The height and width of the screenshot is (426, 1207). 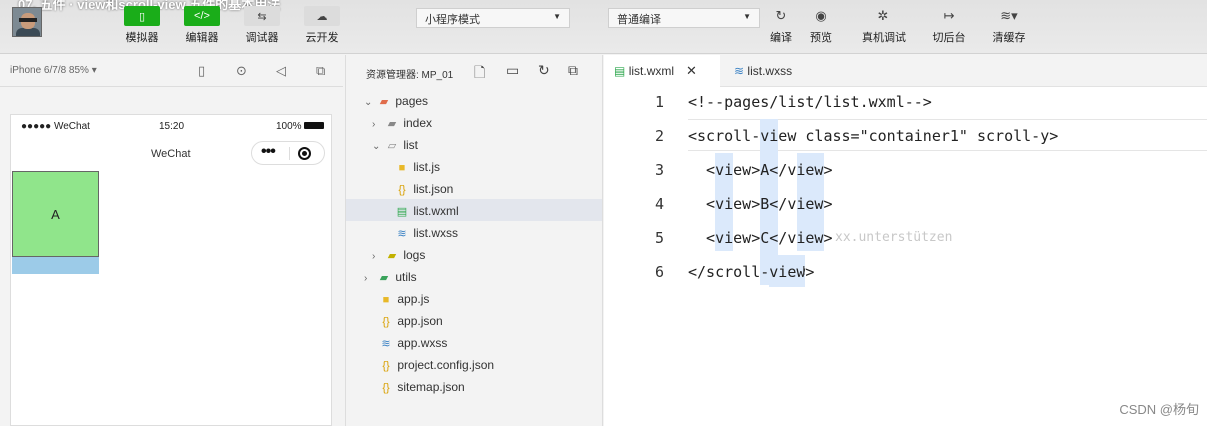 What do you see at coordinates (304, 153) in the screenshot?
I see `close-mini-program-icon` at bounding box center [304, 153].